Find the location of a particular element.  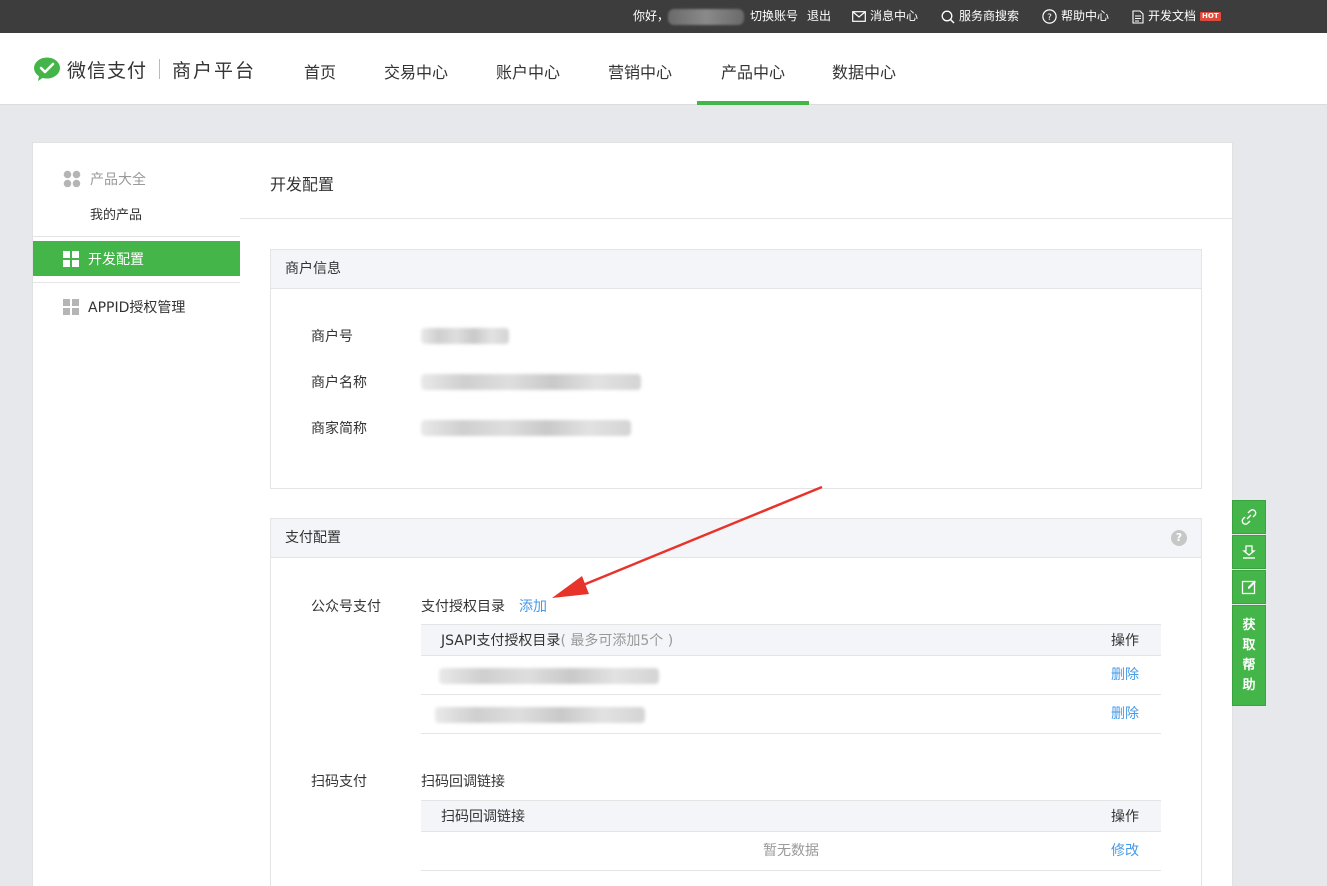

logo: 微信支付 商户平台 is located at coordinates (144, 69).